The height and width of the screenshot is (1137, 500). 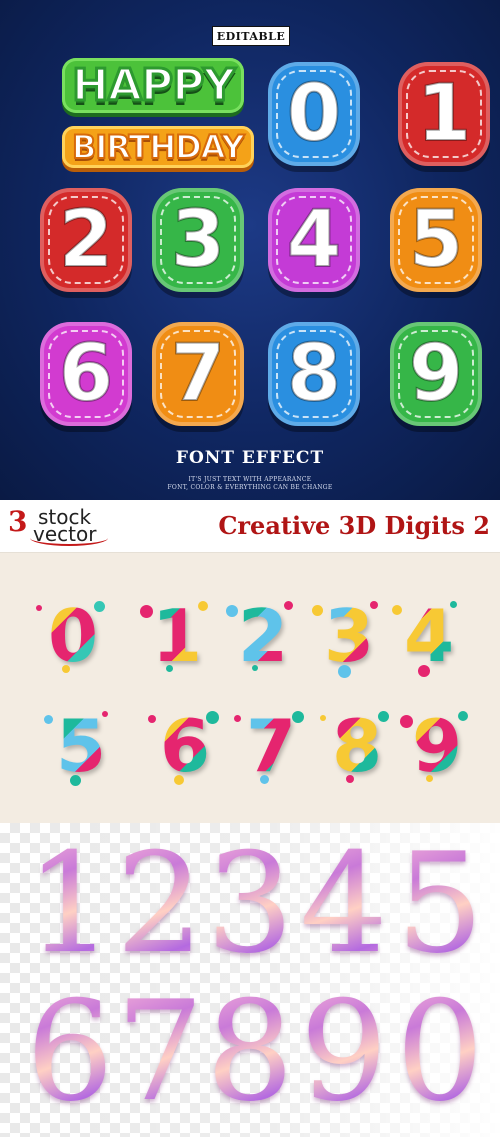 I want to click on birthday-digit-label: 4, so click(x=314, y=240).